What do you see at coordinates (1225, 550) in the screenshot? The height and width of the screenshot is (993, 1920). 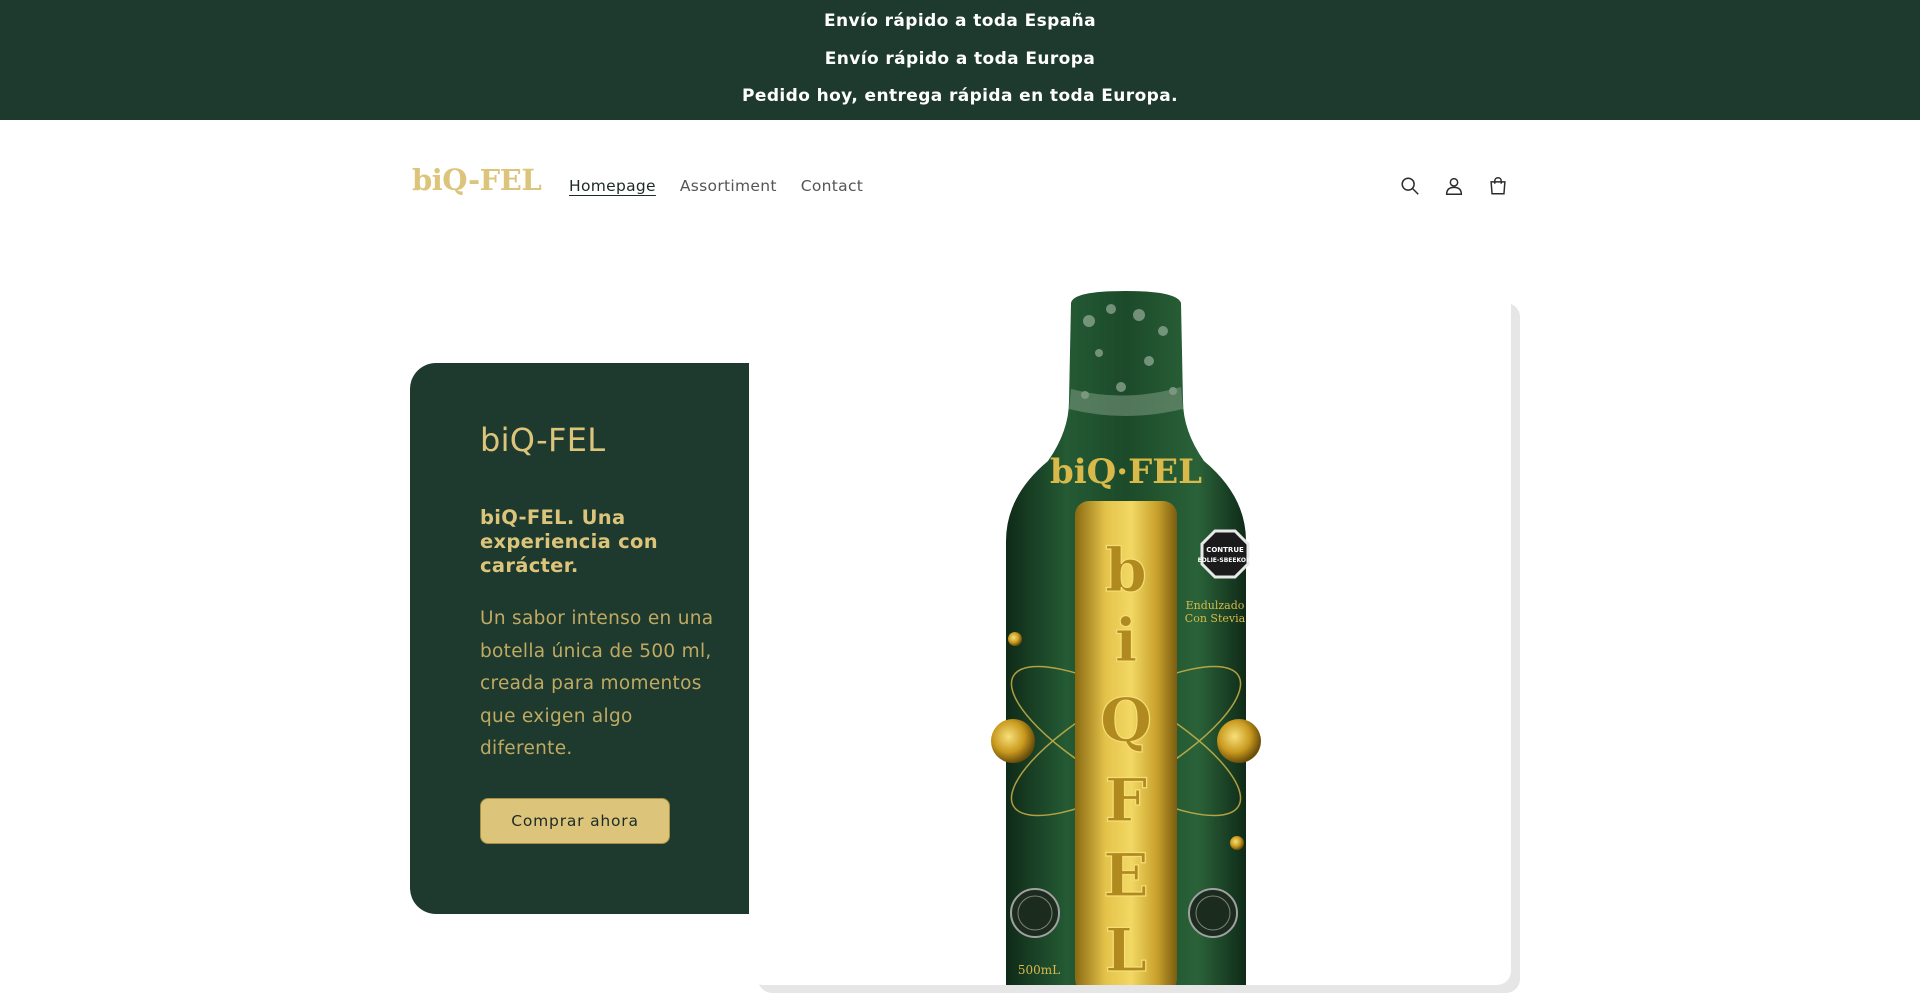 I see `bottle-badge-text: CONTRUE` at bounding box center [1225, 550].